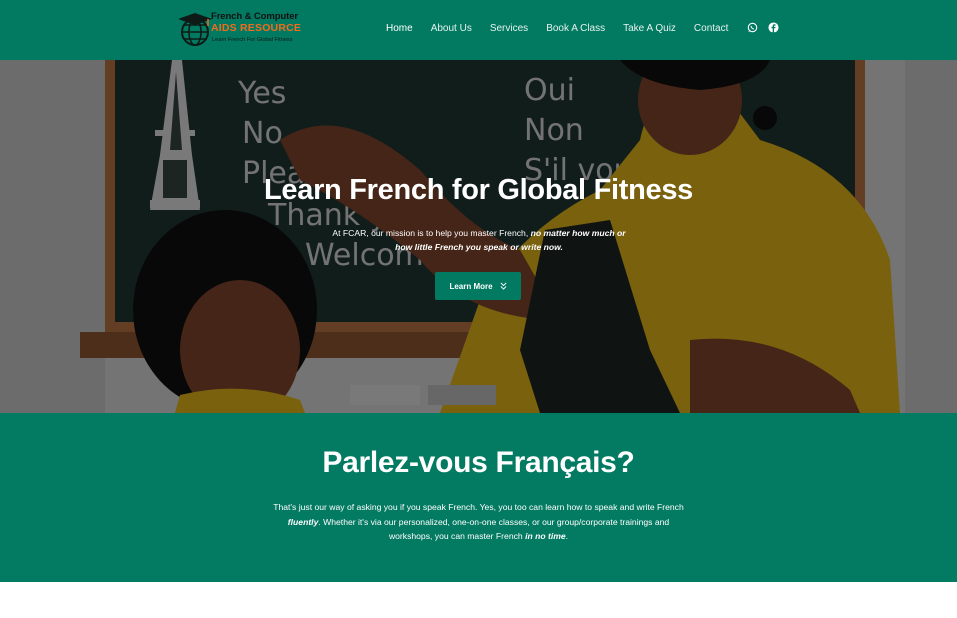  What do you see at coordinates (503, 286) in the screenshot?
I see `double-chevron-down-icon` at bounding box center [503, 286].